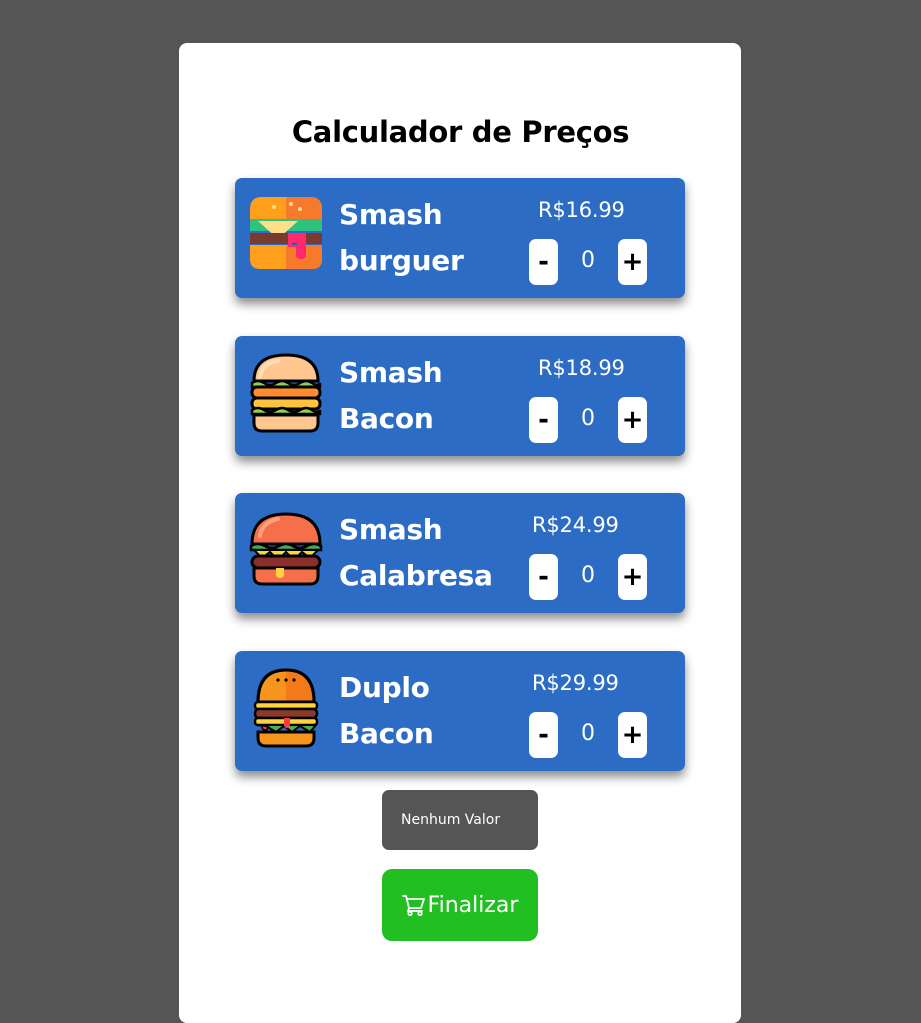 This screenshot has height=1023, width=921. Describe the element at coordinates (386, 710) in the screenshot. I see `product-name: Duplo Bacon` at that location.